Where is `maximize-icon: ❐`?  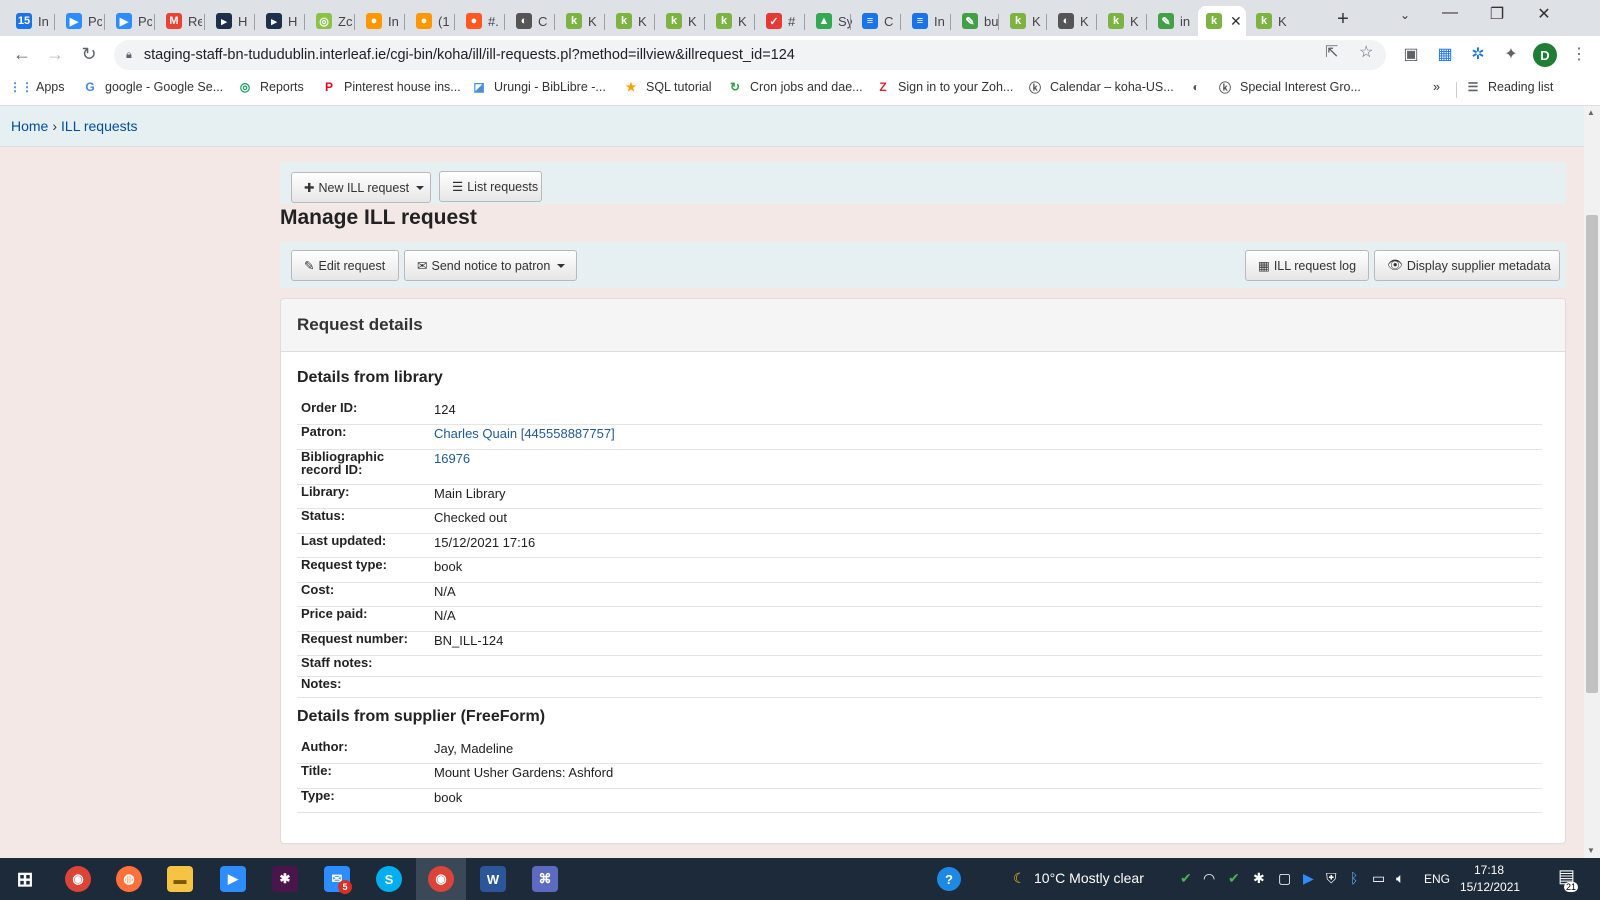 maximize-icon: ❐ is located at coordinates (1497, 14).